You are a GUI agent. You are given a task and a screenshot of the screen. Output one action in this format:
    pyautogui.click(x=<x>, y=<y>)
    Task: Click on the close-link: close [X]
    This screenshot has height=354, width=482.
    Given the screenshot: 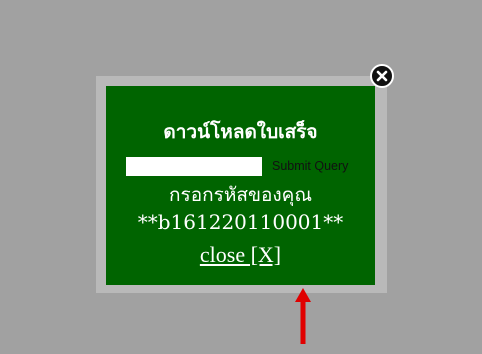 What is the action you would take?
    pyautogui.click(x=240, y=255)
    